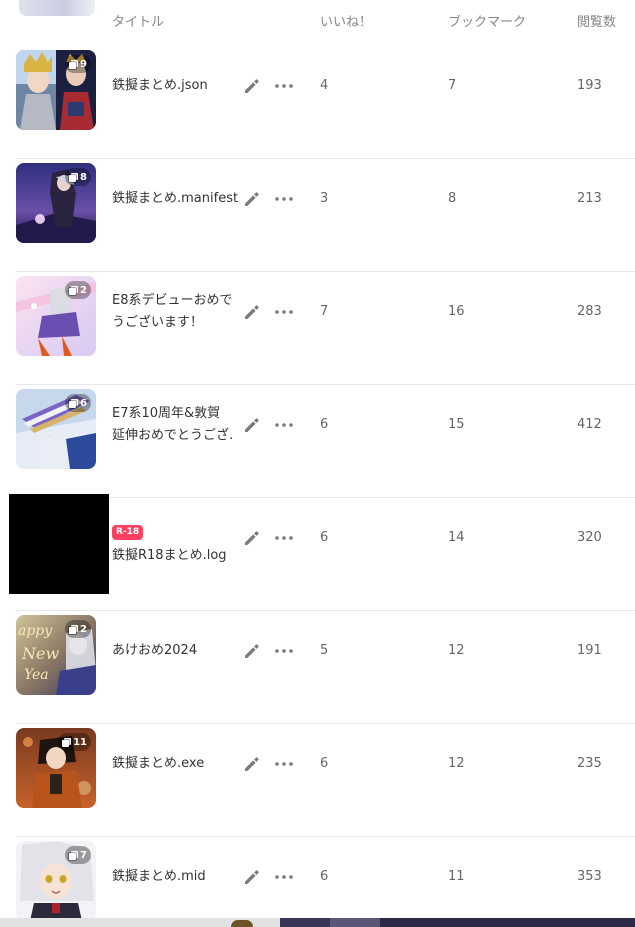 Image resolution: width=635 pixels, height=927 pixels. Describe the element at coordinates (83, 64) in the screenshot. I see `page-count: 9` at that location.